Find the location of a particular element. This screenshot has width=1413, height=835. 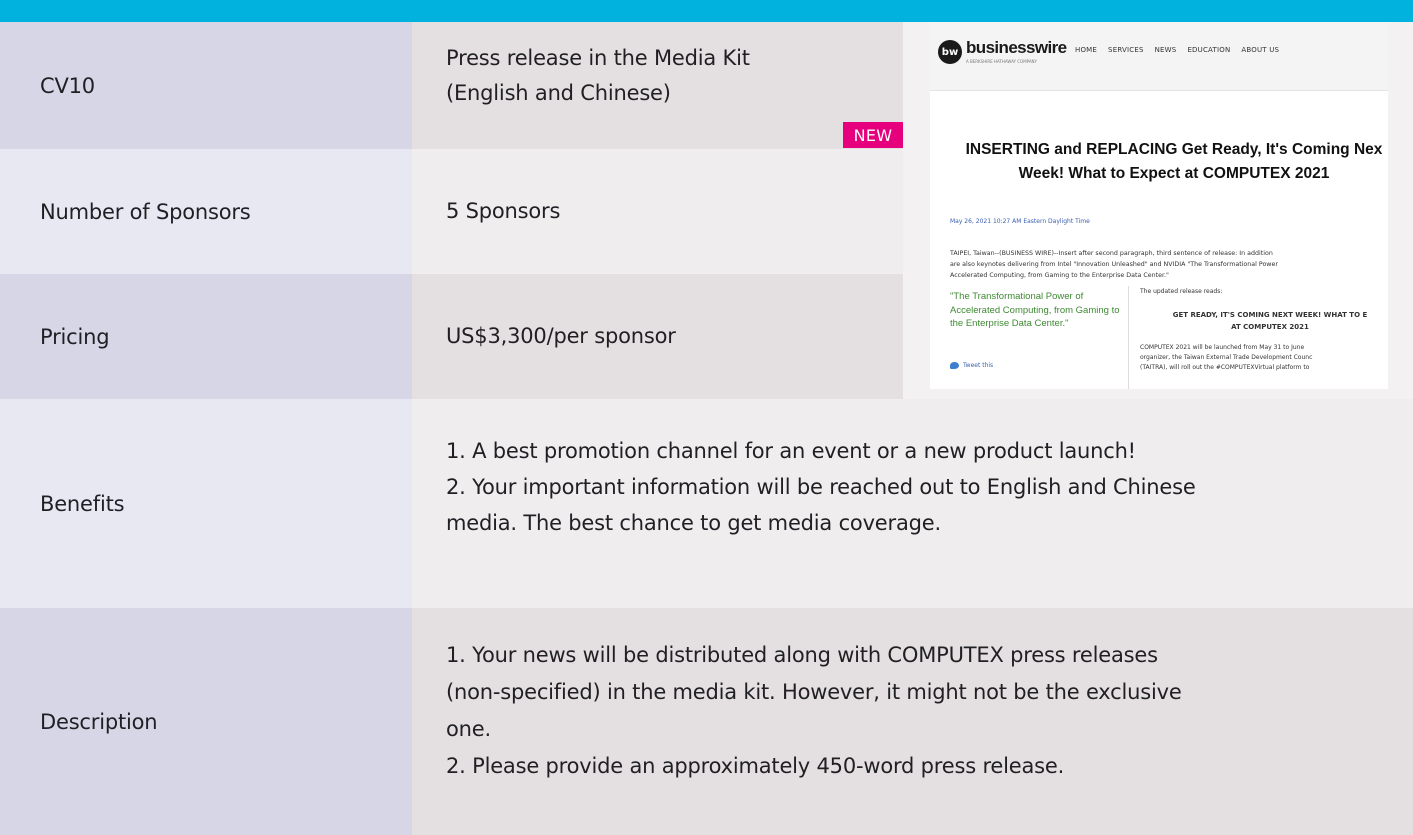

pricing-label: Pricing is located at coordinates (206, 336).